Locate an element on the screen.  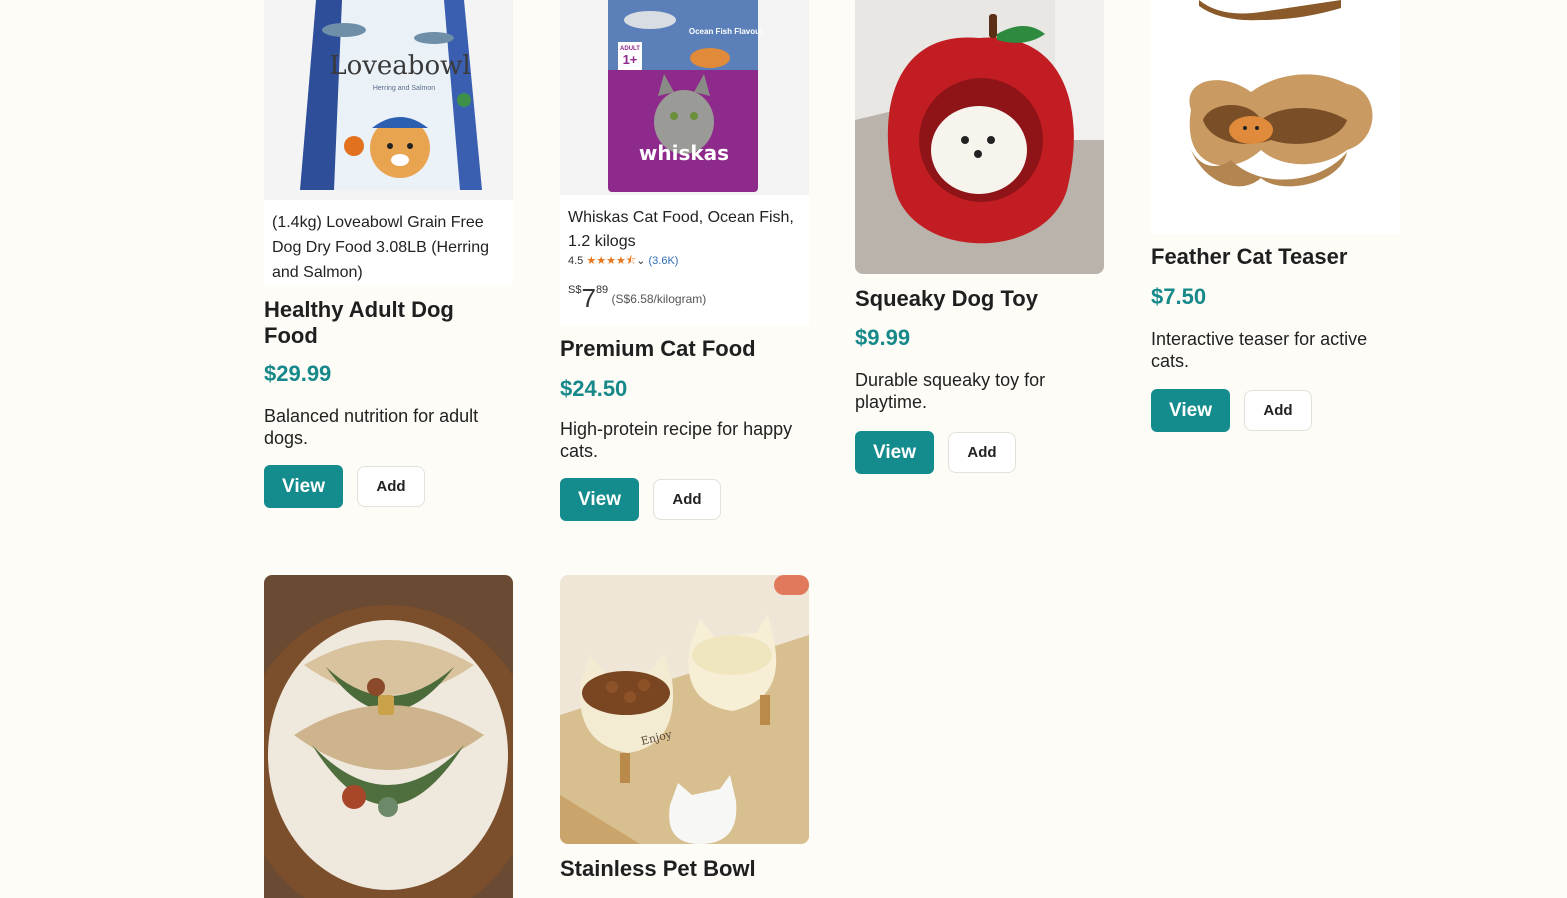
product-title: Squeaky Dog Toy is located at coordinates (979, 299).